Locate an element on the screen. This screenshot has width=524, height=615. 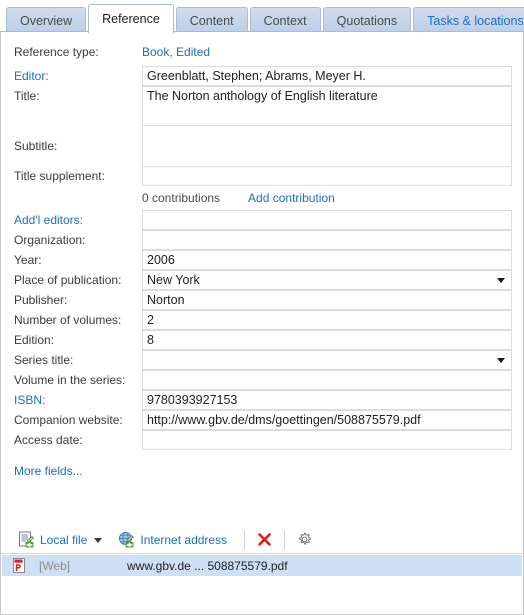
field-row-edition: Edition: 8 is located at coordinates (263, 340).